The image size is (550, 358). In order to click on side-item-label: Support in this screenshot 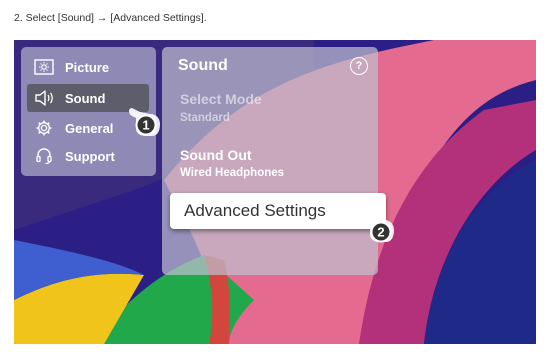, I will do `click(90, 156)`.